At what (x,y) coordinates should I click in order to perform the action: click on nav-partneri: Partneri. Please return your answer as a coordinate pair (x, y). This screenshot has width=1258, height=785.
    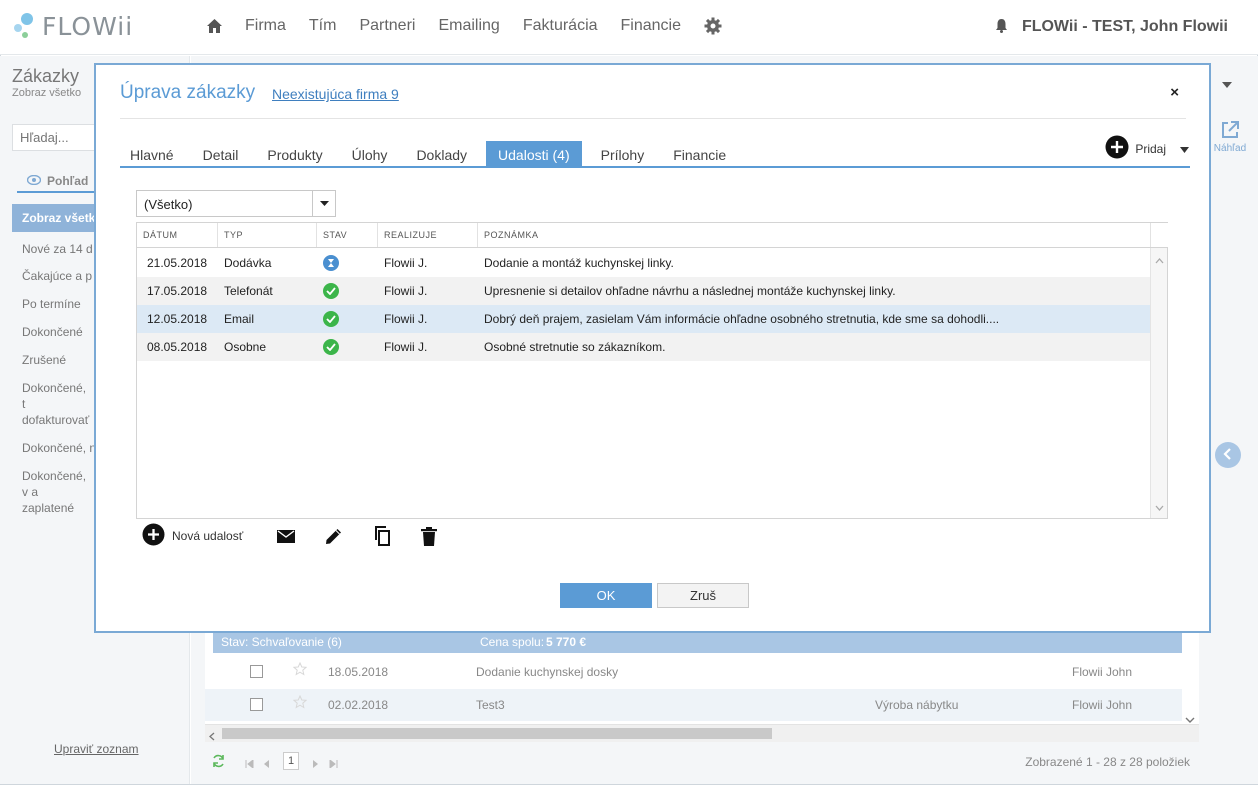
    Looking at the image, I should click on (387, 26).